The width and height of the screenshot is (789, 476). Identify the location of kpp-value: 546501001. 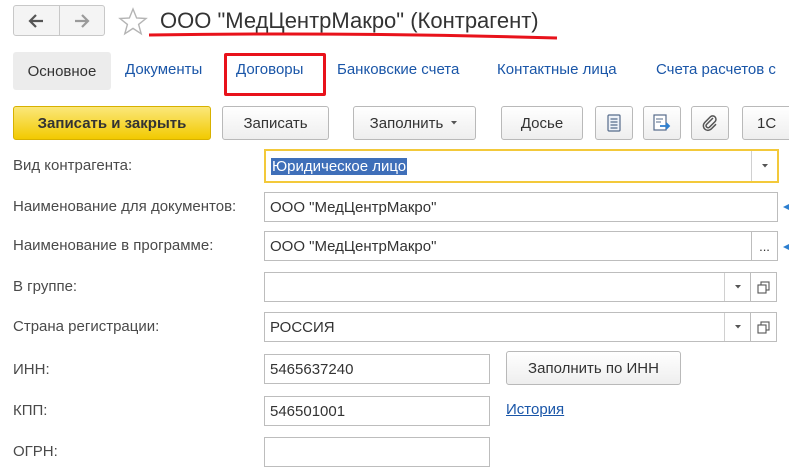
(308, 411).